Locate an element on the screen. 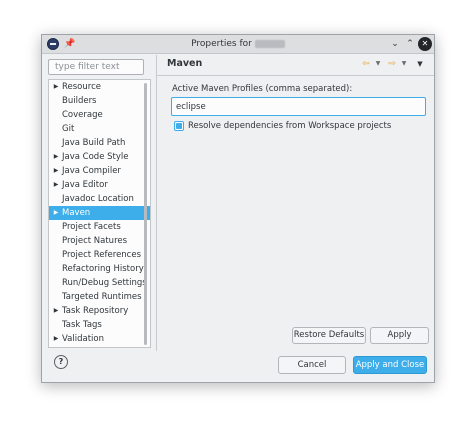 The image size is (474, 430). tree-item: ▶ Maven is located at coordinates (99, 213).